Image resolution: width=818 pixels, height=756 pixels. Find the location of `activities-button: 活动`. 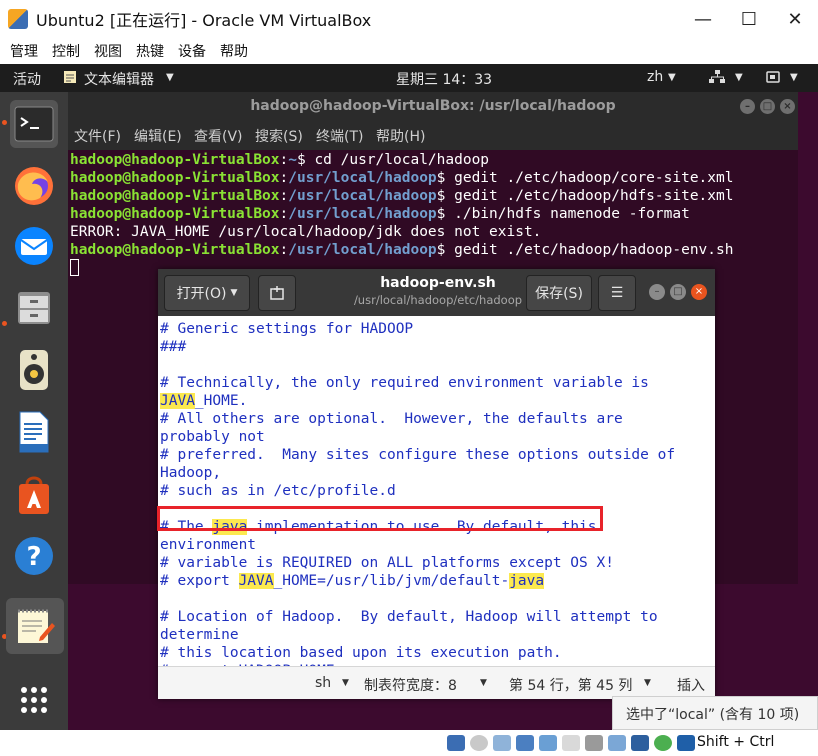

activities-button: 活动 is located at coordinates (27, 79).